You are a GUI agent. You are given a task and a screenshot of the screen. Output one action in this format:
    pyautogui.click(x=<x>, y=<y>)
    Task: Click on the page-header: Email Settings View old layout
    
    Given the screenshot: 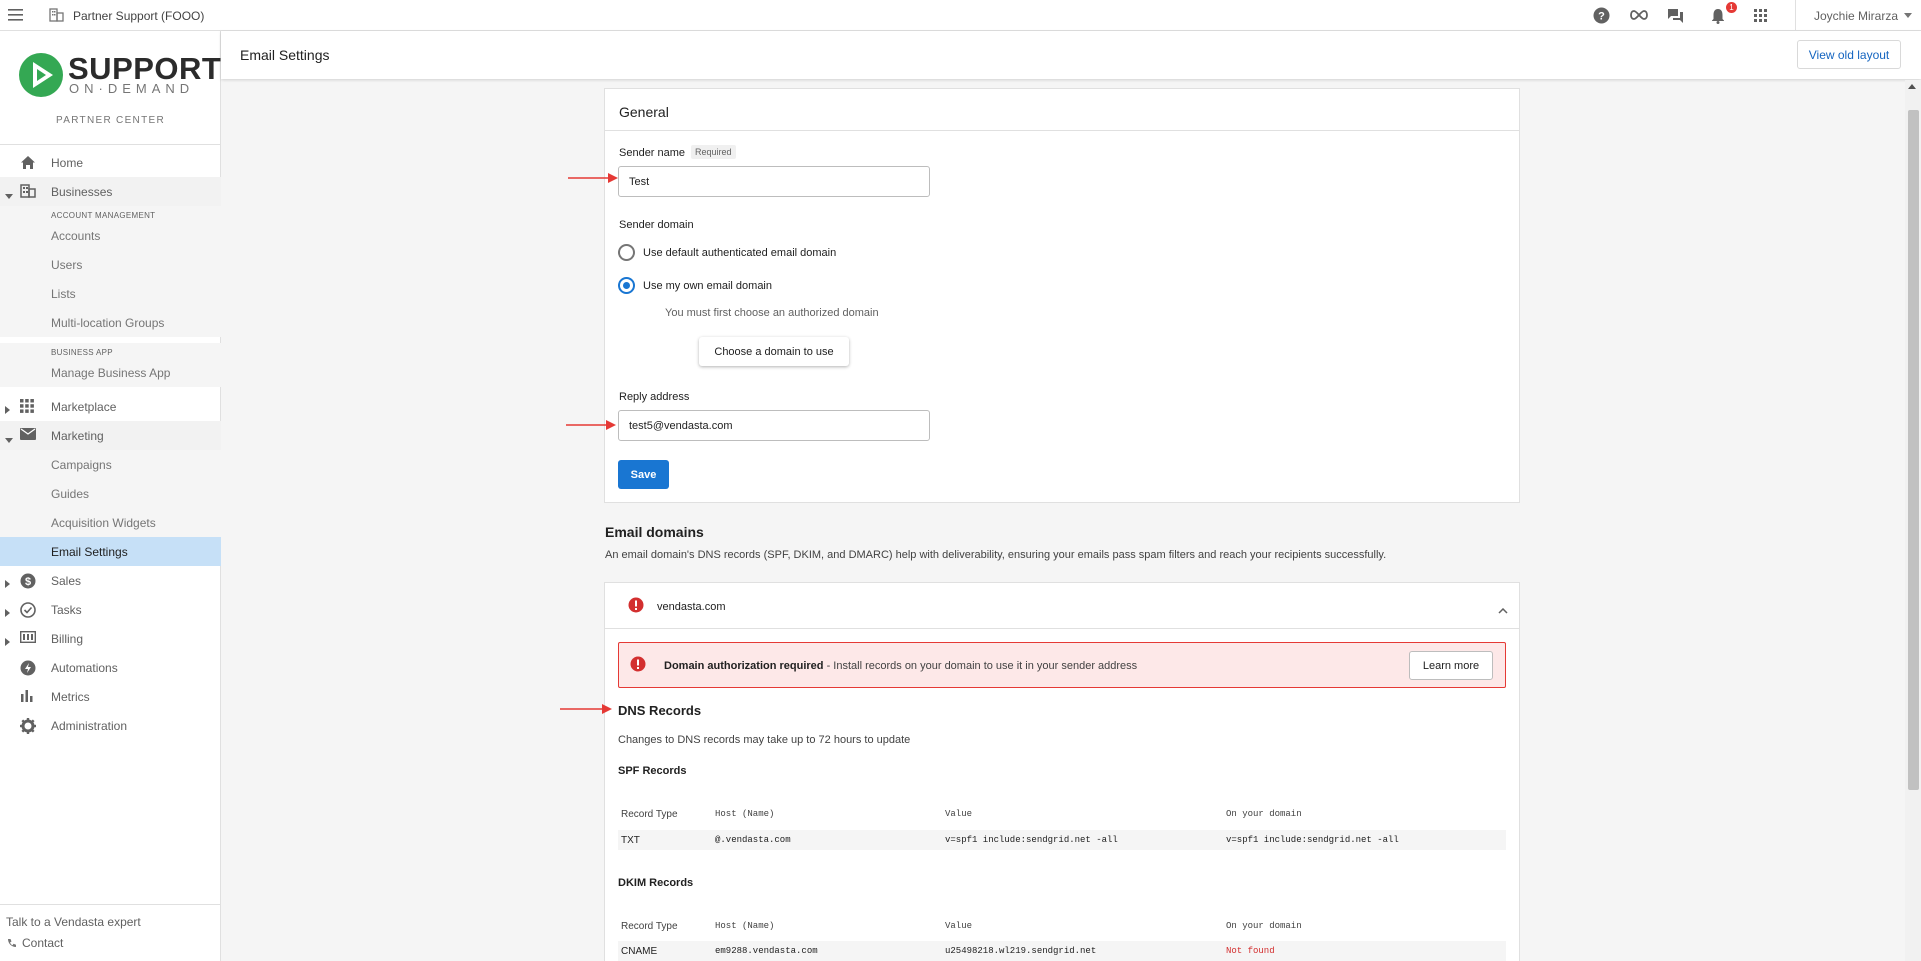 What is the action you would take?
    pyautogui.click(x=1071, y=55)
    